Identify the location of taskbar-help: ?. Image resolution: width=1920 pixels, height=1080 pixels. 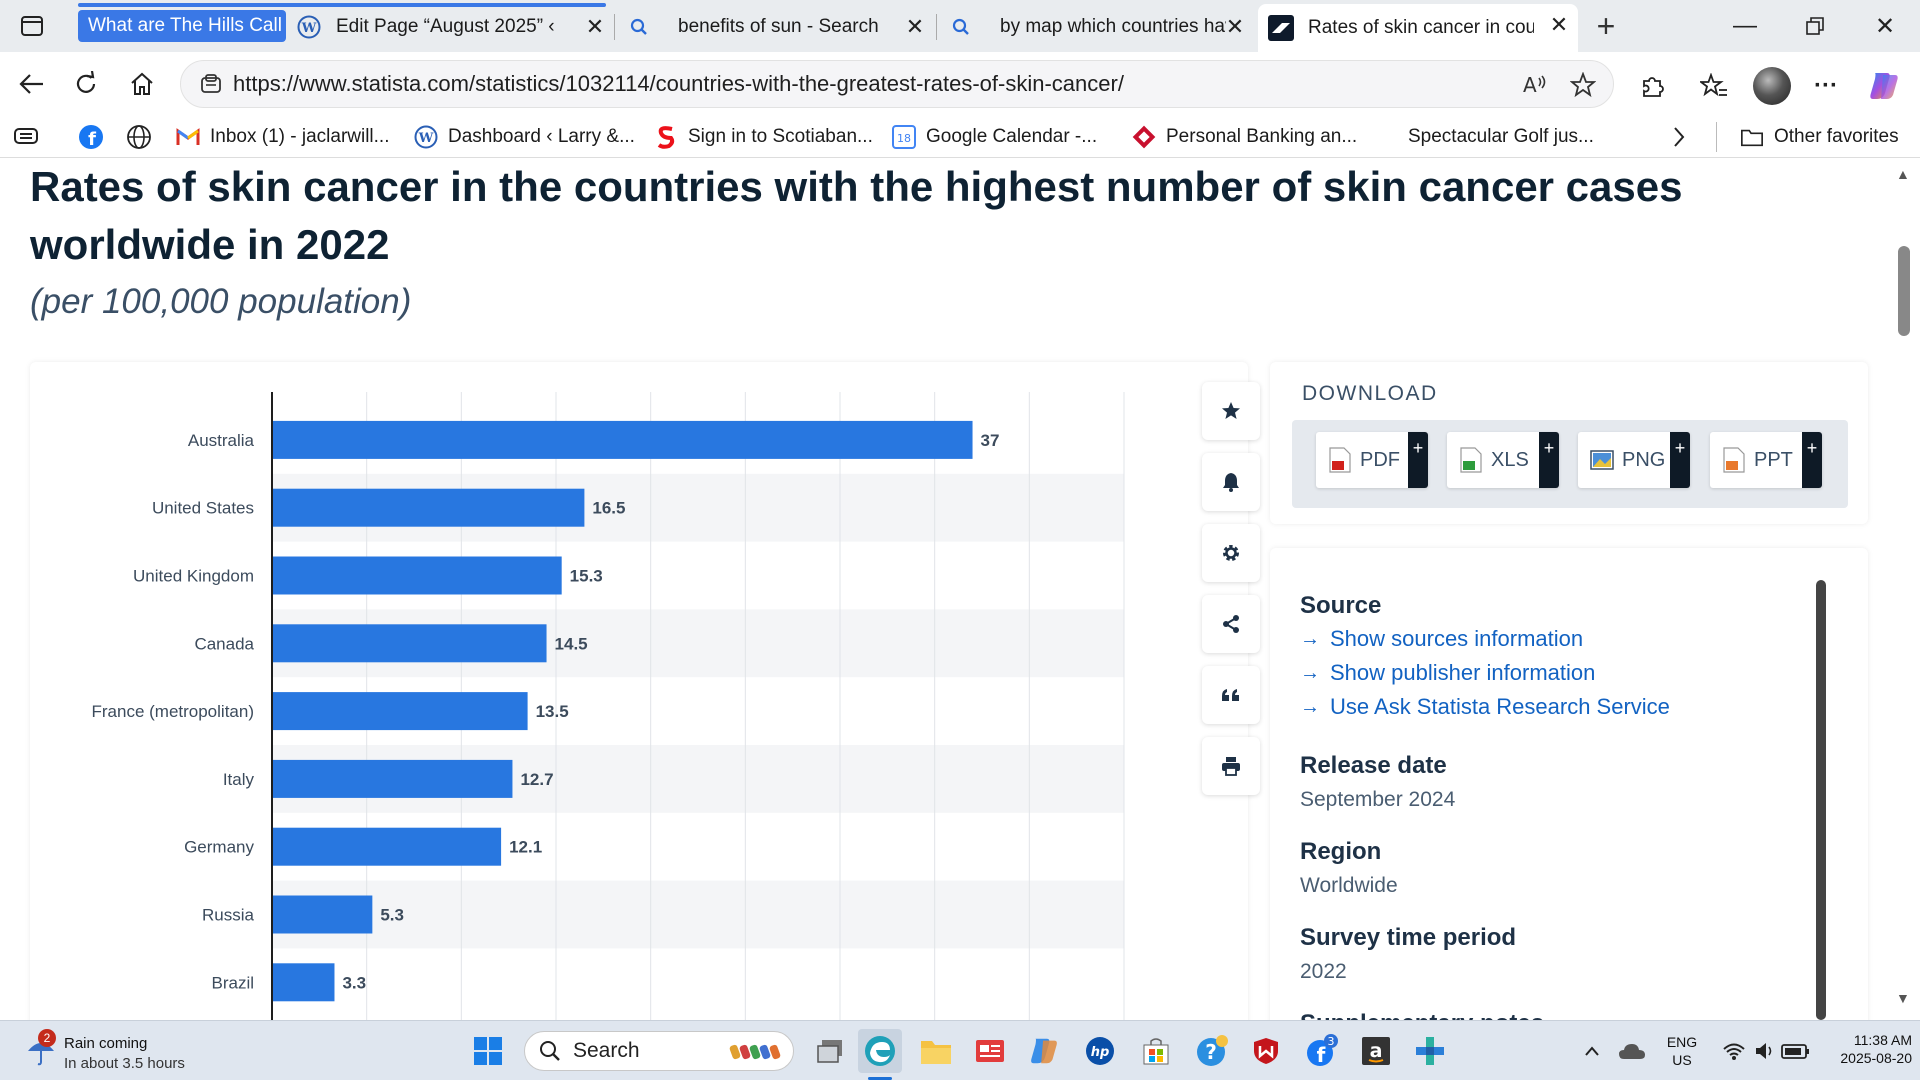
(1212, 1051).